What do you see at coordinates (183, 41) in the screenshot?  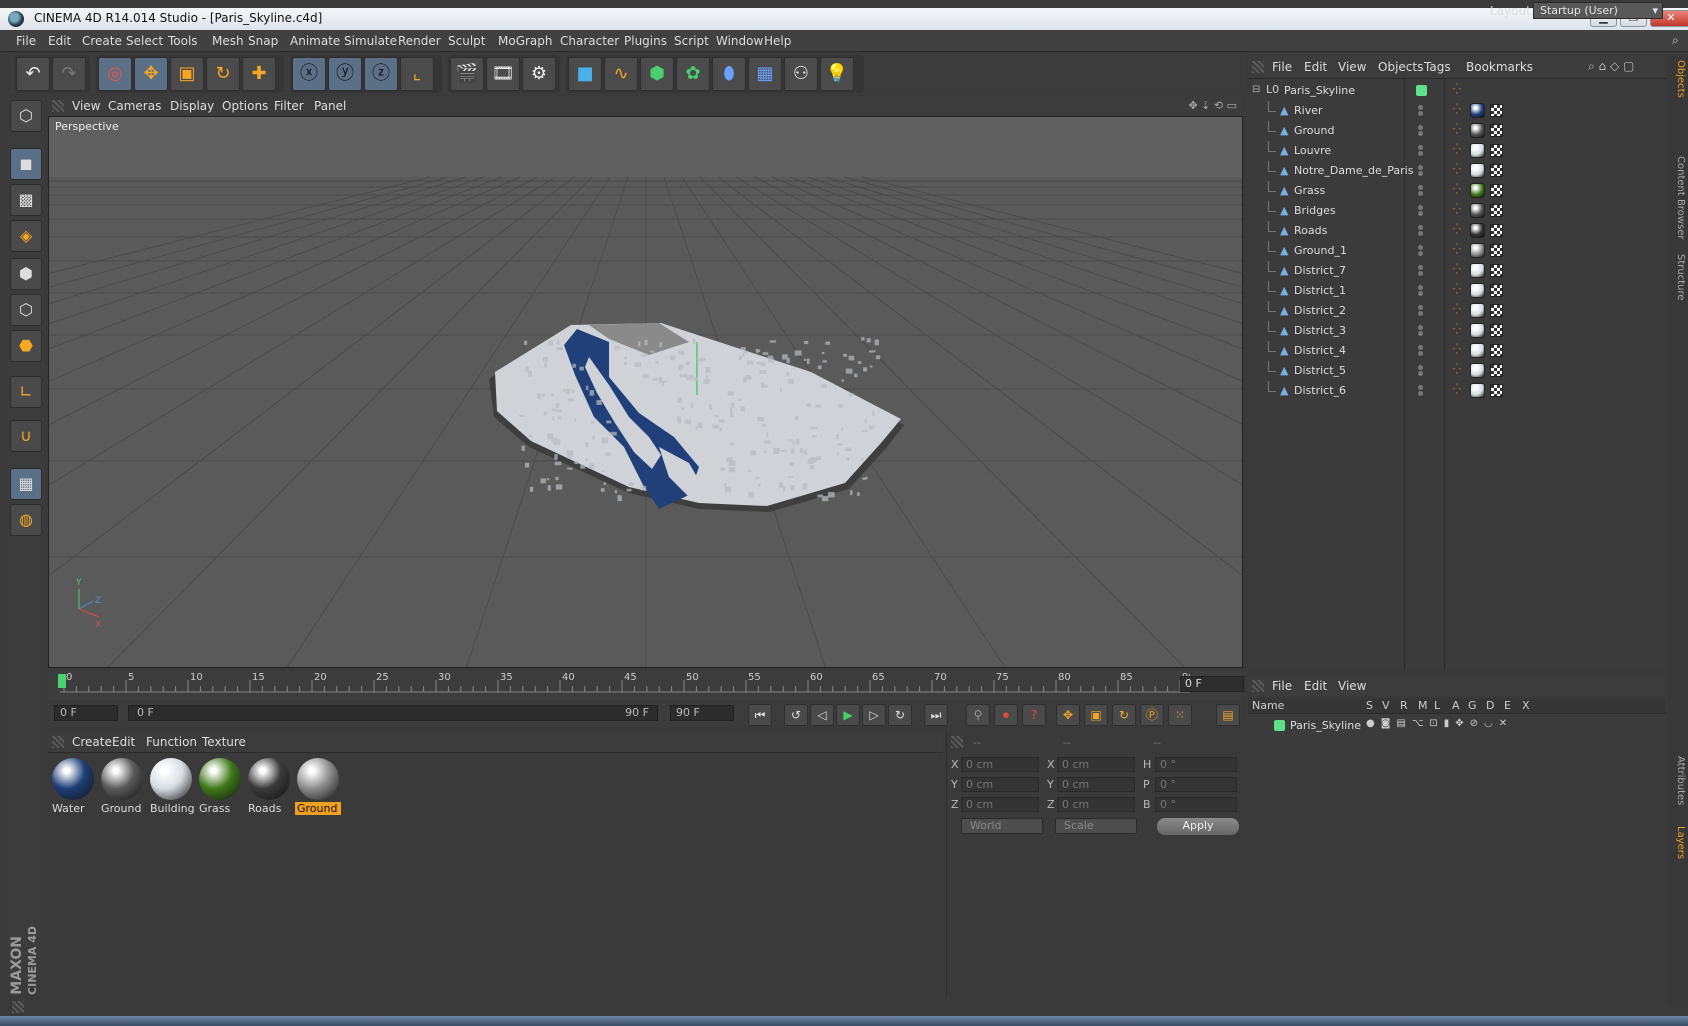 I see `menu-tools: Tools` at bounding box center [183, 41].